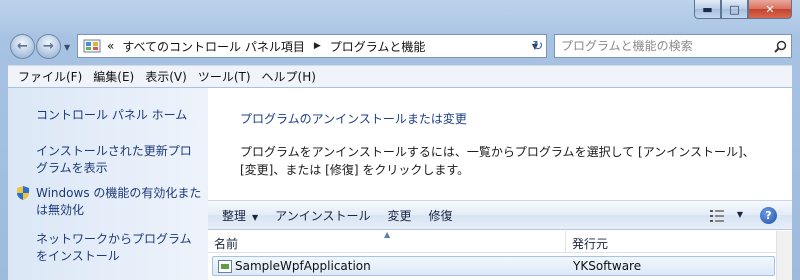 The height and width of the screenshot is (280, 800). Describe the element at coordinates (768, 215) in the screenshot. I see `help-icon: ?` at that location.